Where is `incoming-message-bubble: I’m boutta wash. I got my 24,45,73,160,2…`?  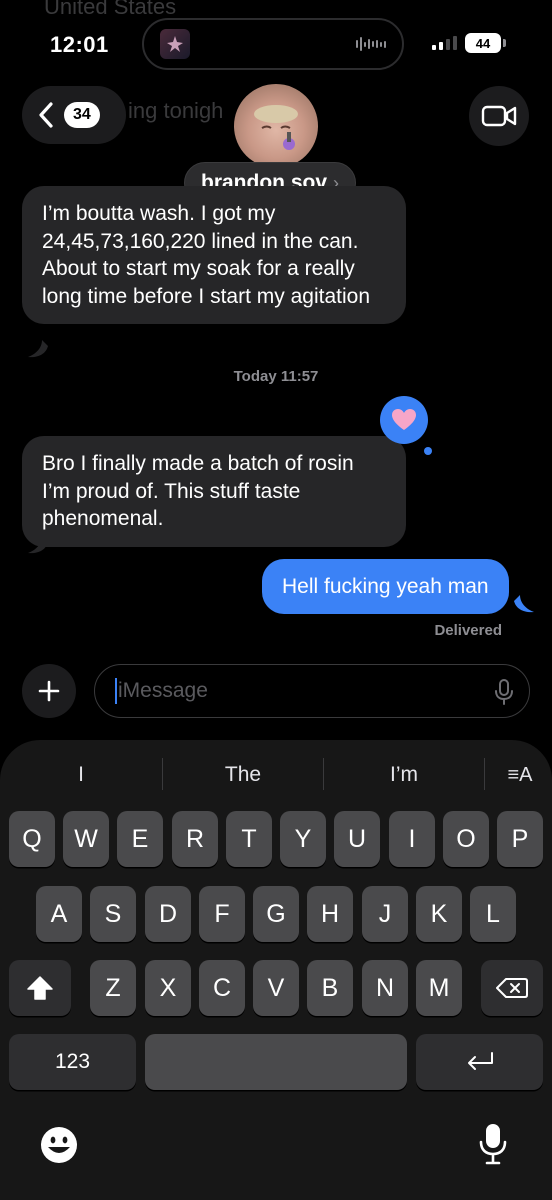
incoming-message-bubble: I’m boutta wash. I got my 24,45,73,160,2… is located at coordinates (214, 255).